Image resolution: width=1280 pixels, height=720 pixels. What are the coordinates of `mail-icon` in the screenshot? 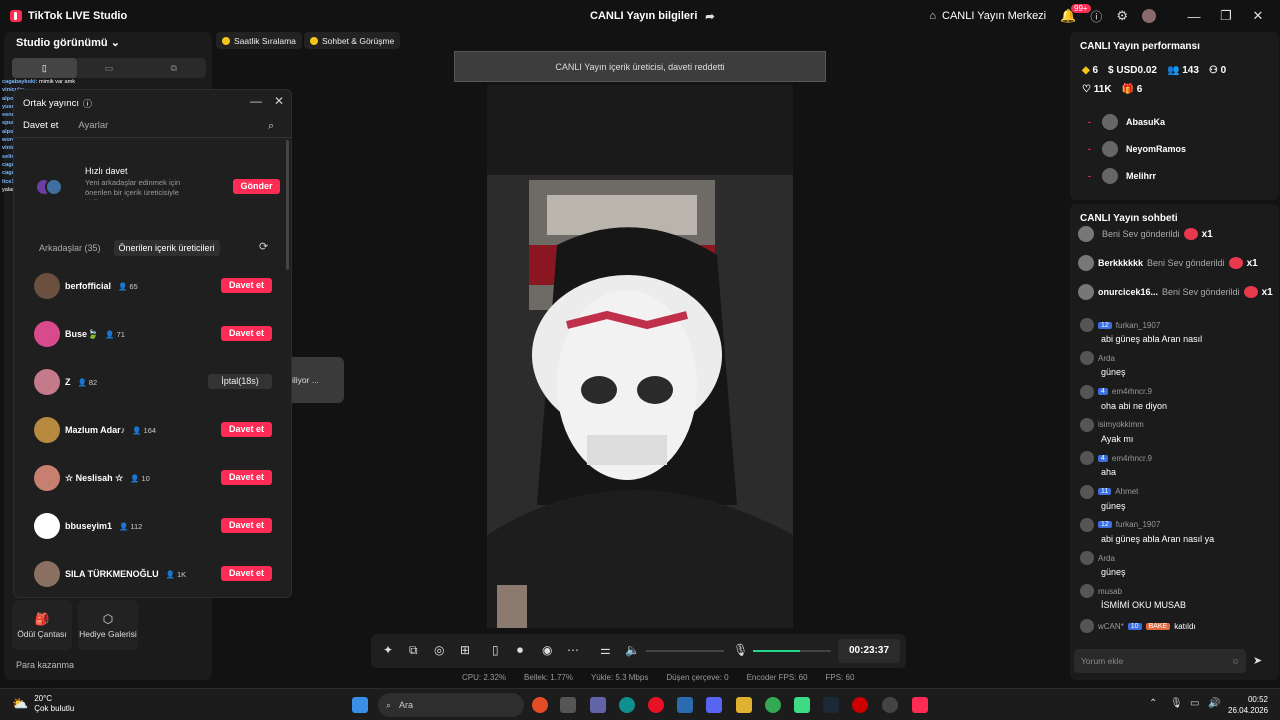 It's located at (685, 705).